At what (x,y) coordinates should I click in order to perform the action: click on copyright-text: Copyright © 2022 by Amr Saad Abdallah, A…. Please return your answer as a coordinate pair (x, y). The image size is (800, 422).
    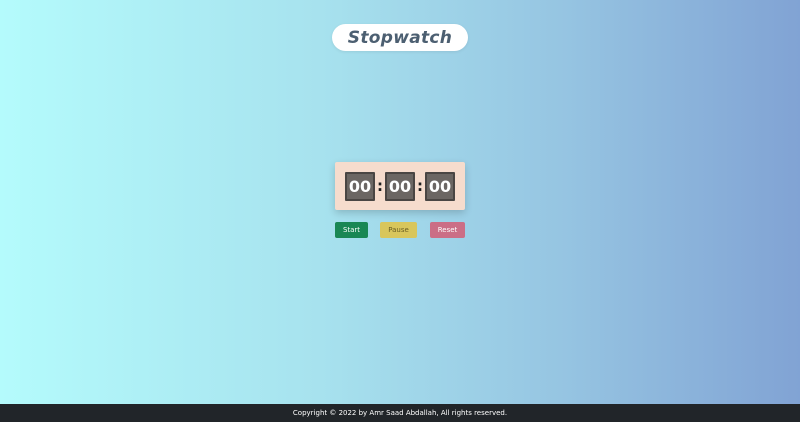
    Looking at the image, I should click on (400, 413).